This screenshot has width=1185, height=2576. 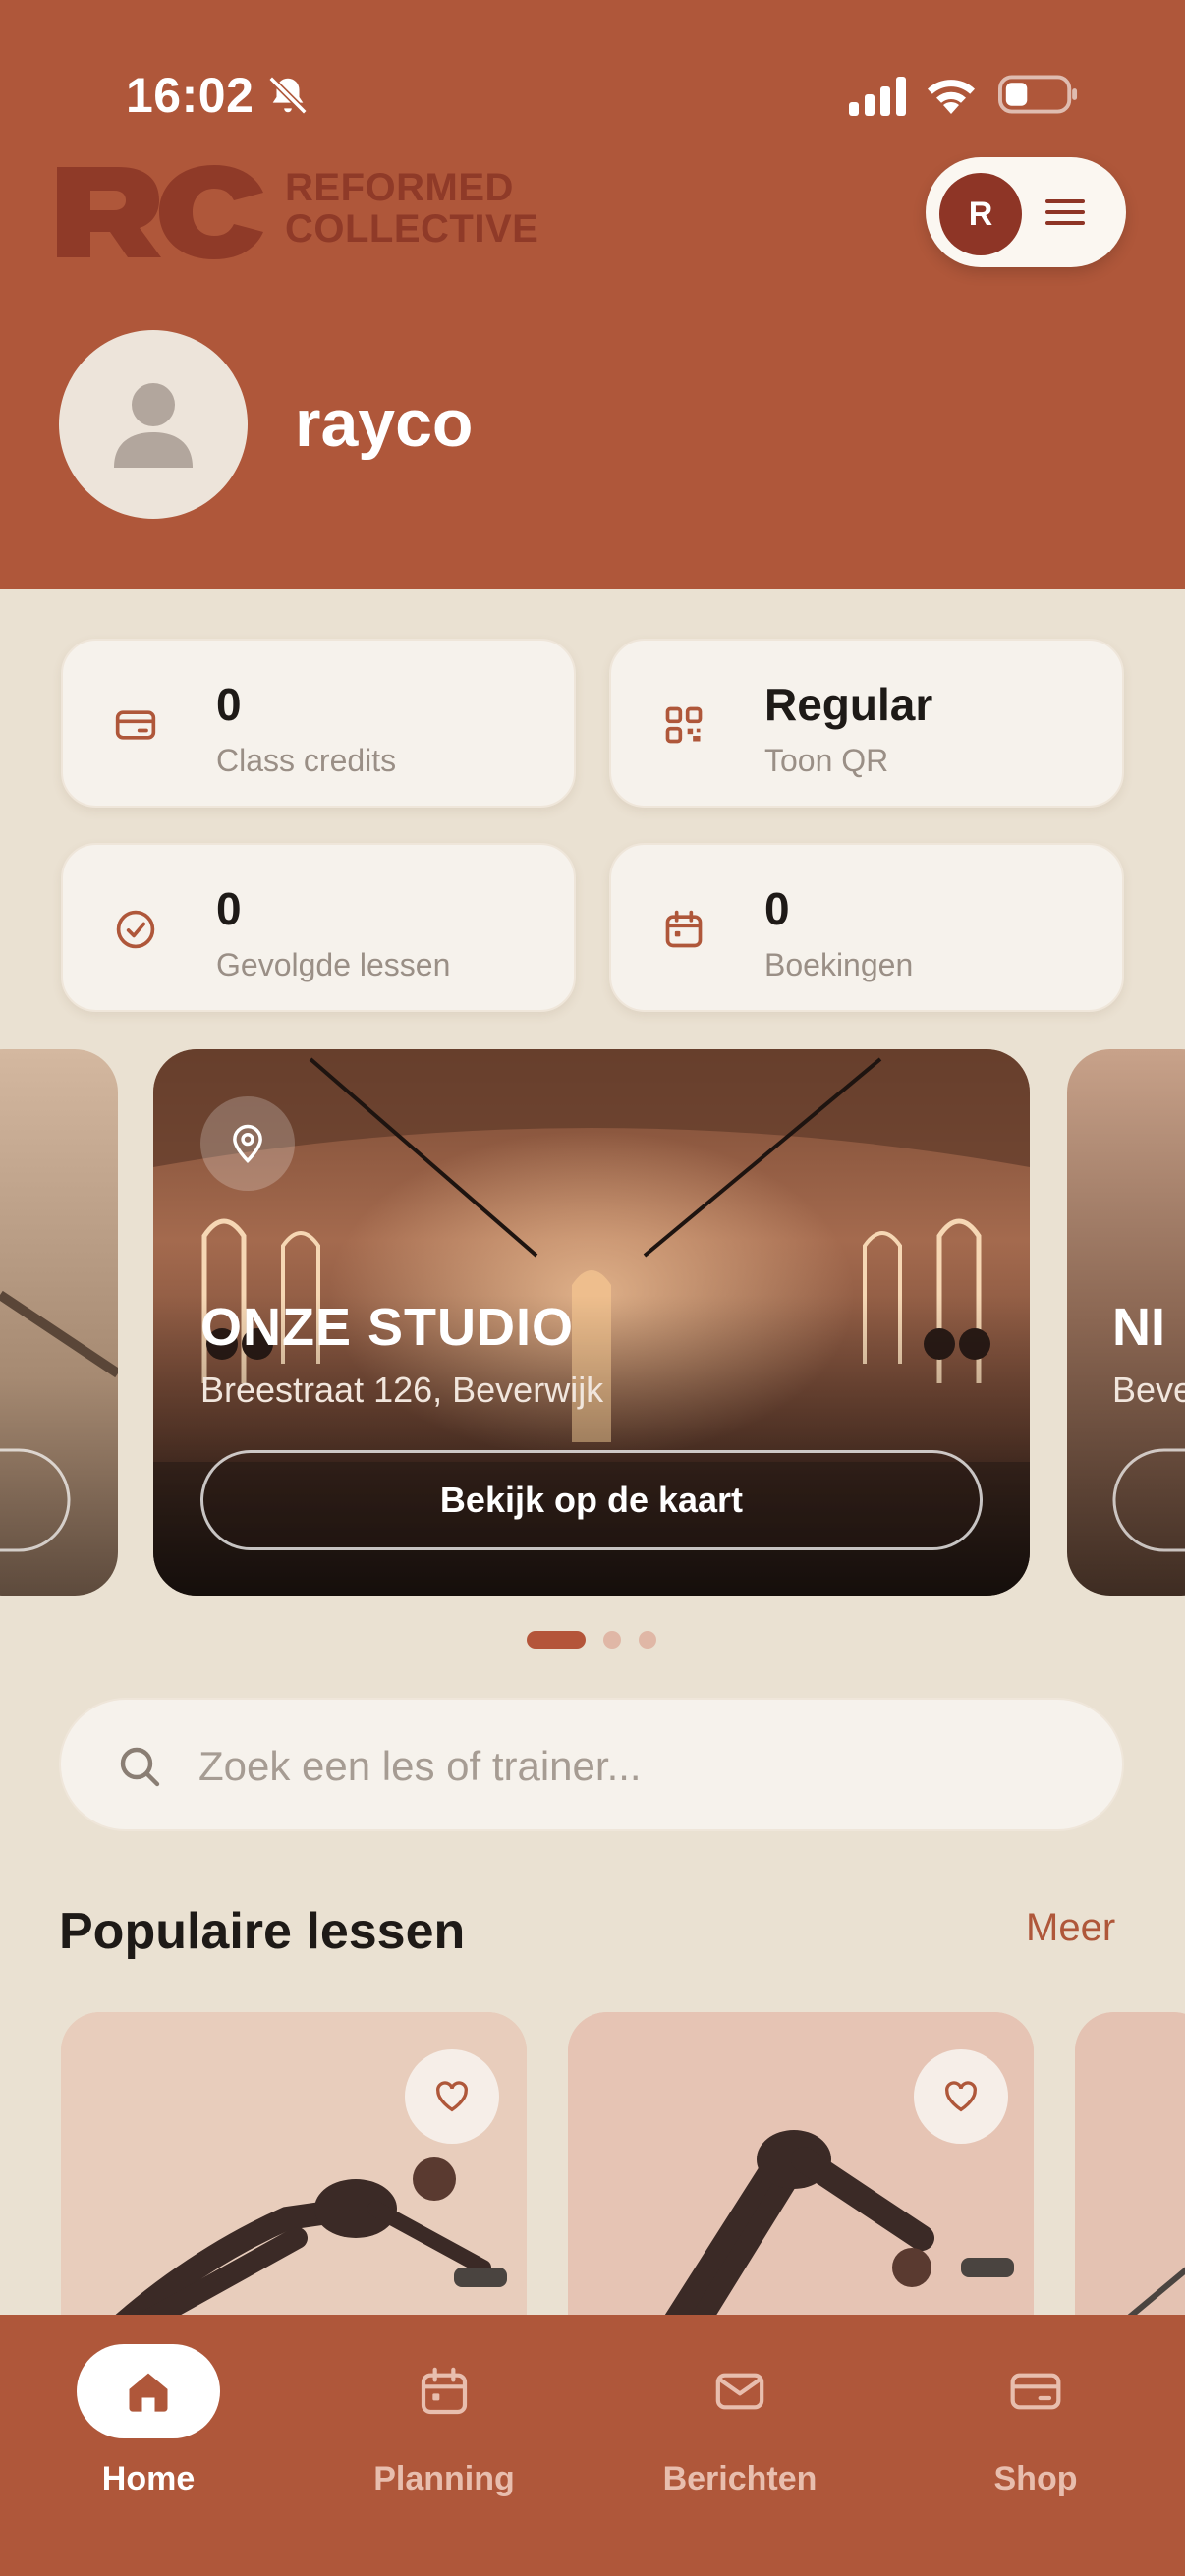 I want to click on user-placeholder-icon, so click(x=153, y=425).